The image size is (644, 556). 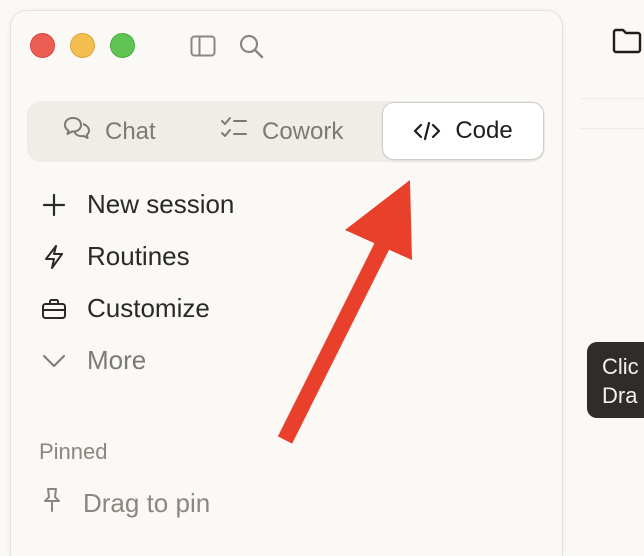 What do you see at coordinates (77, 131) in the screenshot?
I see `chat-bubbles-icon` at bounding box center [77, 131].